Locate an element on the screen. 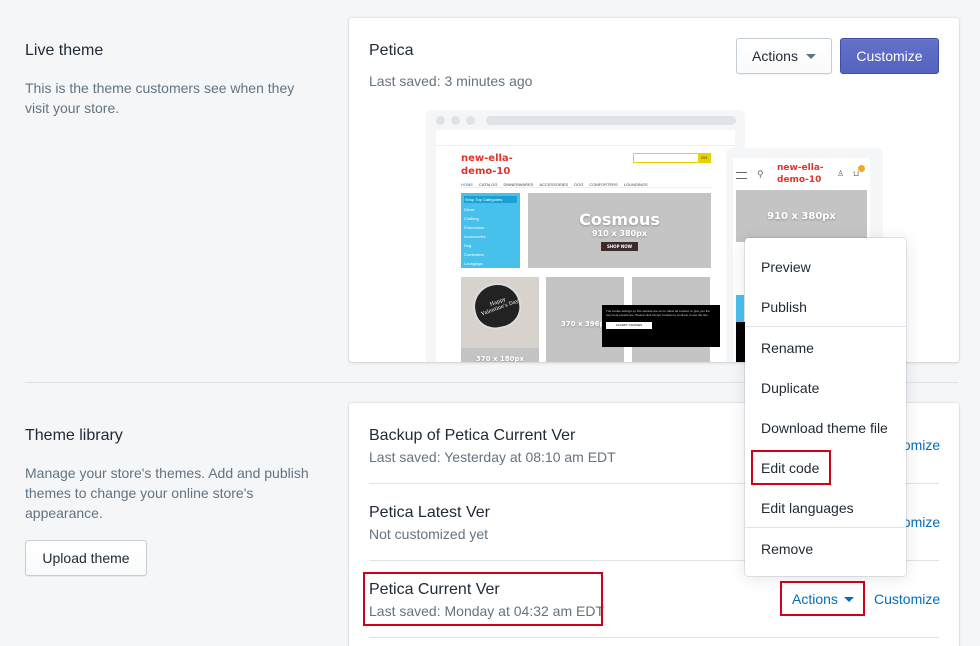 The height and width of the screenshot is (646, 980). preview-search-button: GO is located at coordinates (704, 158).